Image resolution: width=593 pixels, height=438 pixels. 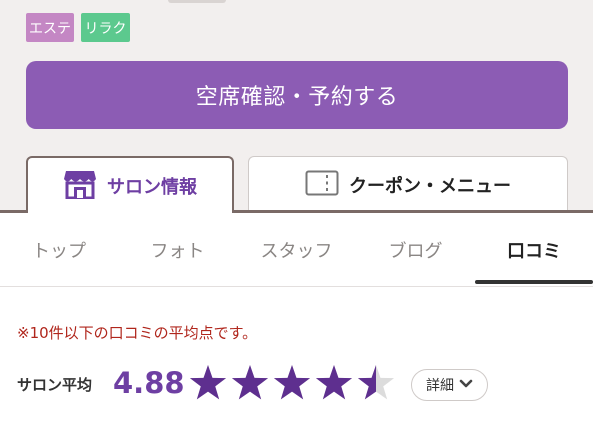 I want to click on tab-salon-info: サロン情報, so click(x=130, y=184).